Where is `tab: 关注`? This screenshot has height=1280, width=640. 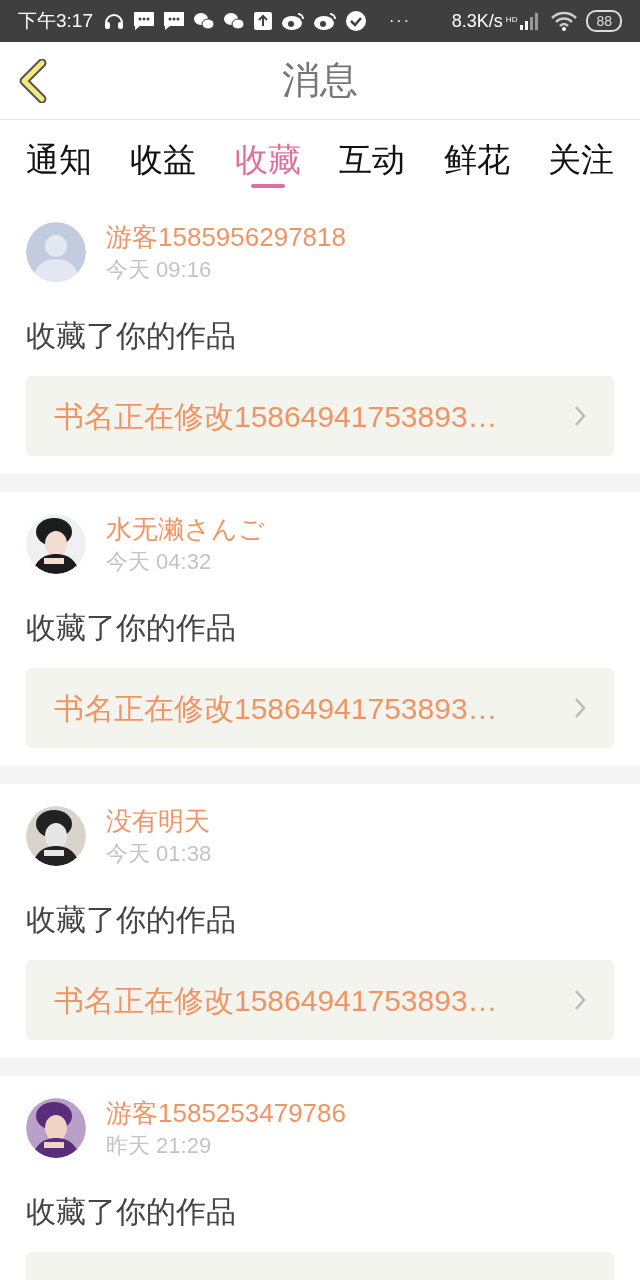
tab: 关注 is located at coordinates (580, 160).